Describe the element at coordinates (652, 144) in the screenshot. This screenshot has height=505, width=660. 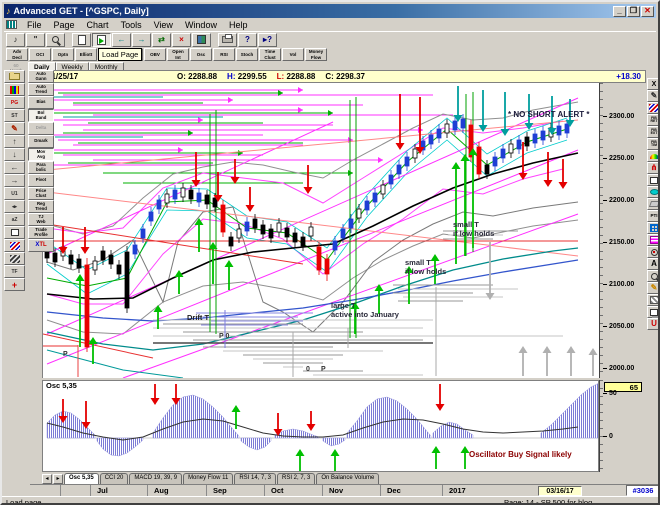
I see `fib-time-icon: FIB TIM` at that location.